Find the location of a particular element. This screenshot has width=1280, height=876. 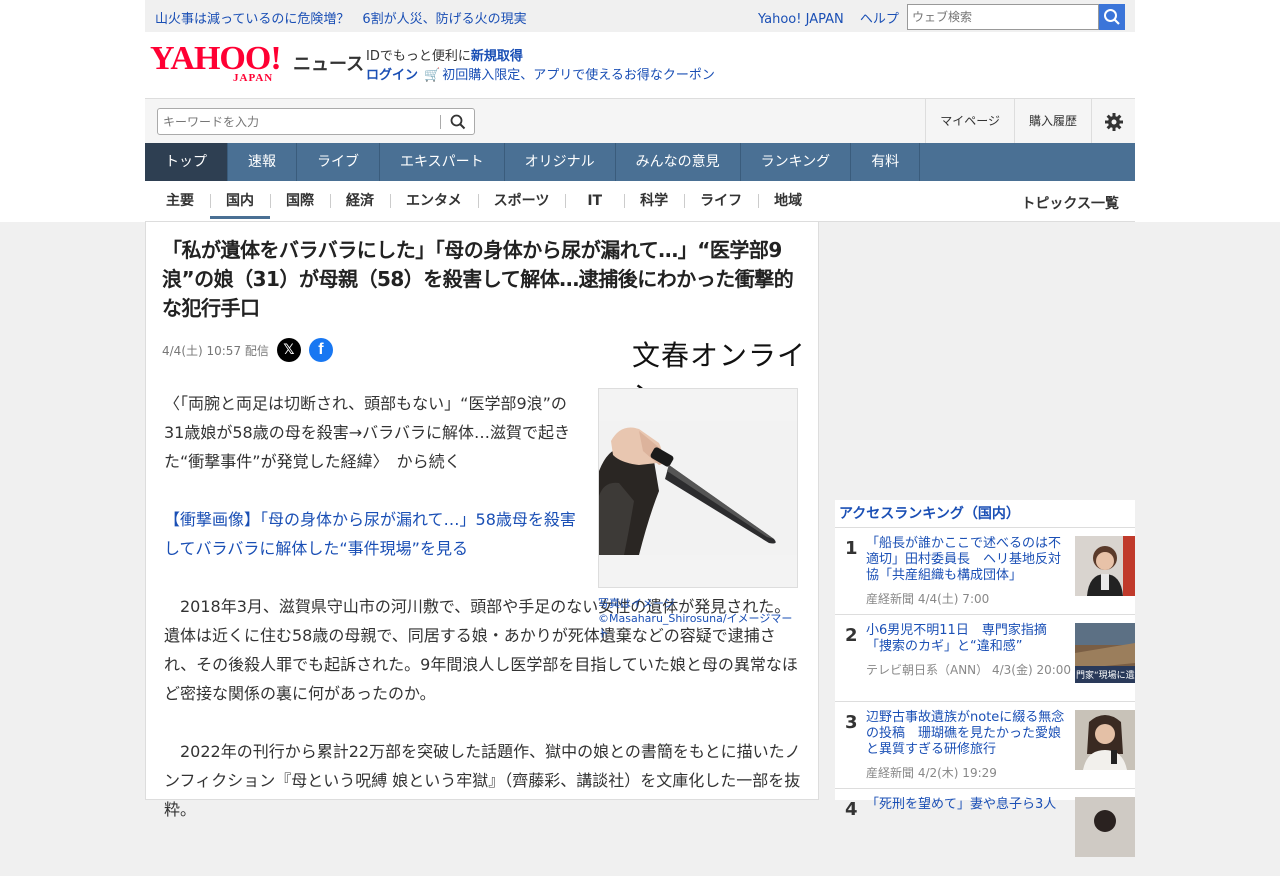

web-search-input is located at coordinates (1003, 17).